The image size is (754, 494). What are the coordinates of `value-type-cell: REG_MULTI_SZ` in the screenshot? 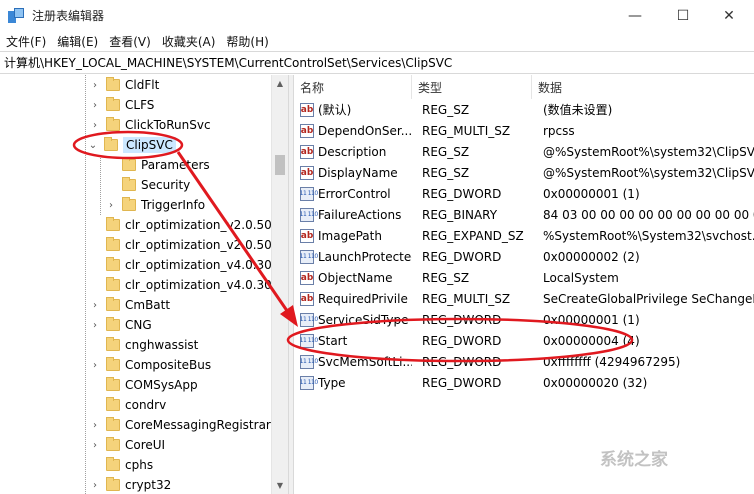 It's located at (466, 298).